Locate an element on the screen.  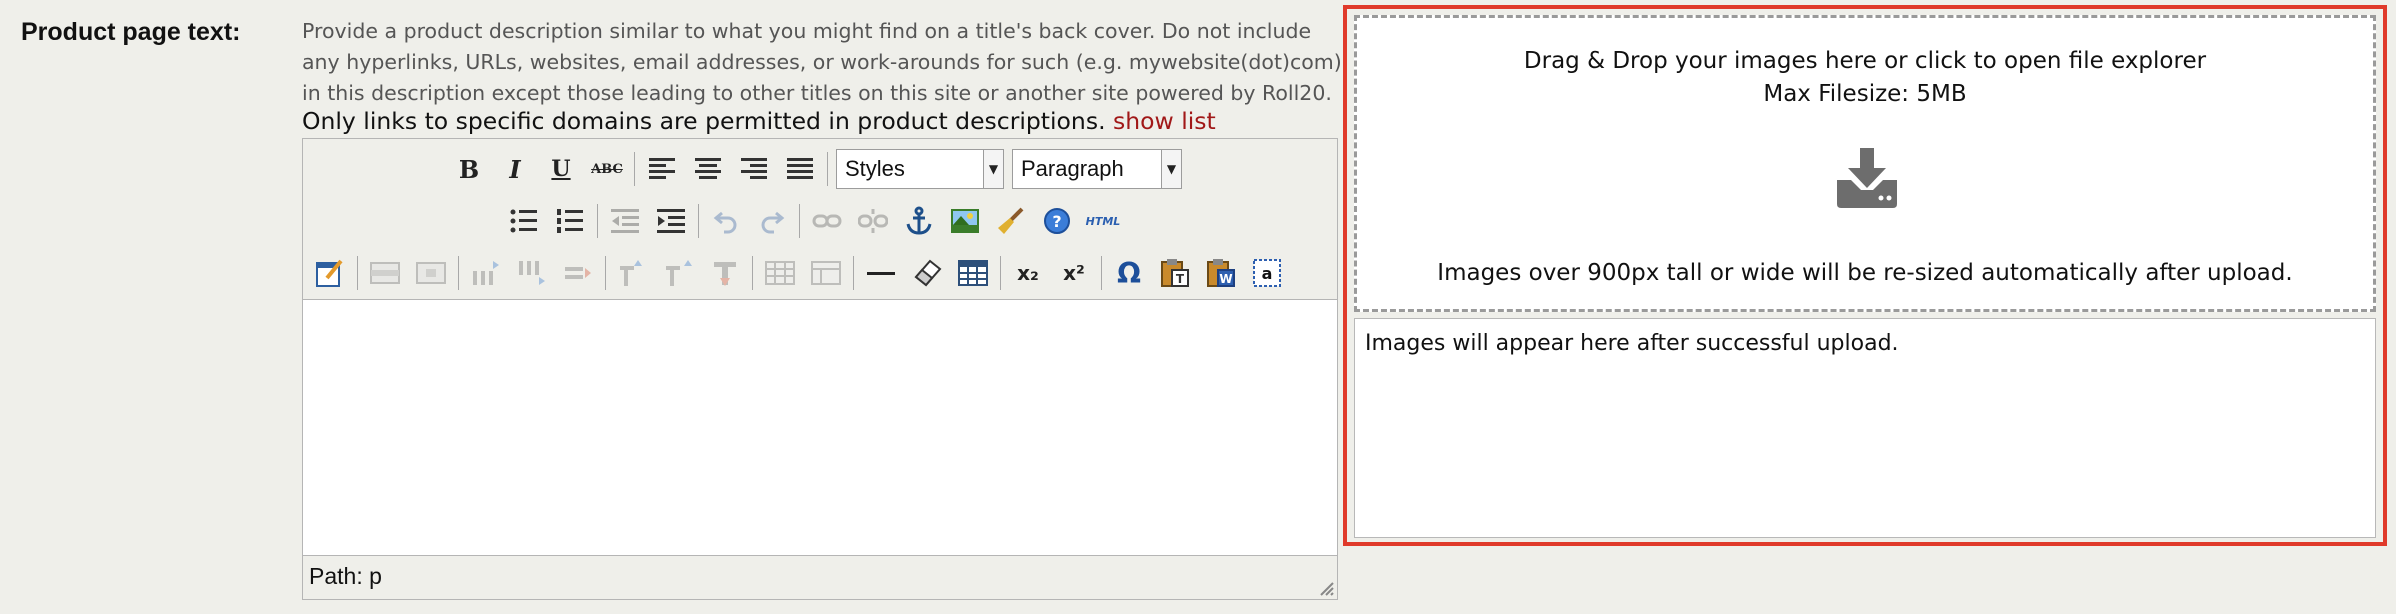
delete-row-icon is located at coordinates (578, 273).